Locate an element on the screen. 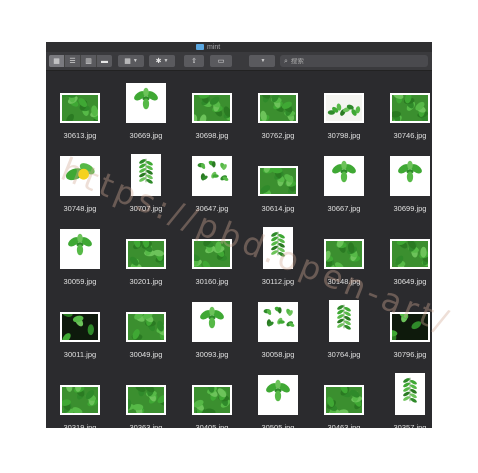 This screenshot has height=473, width=478. file-name: 30762.jpg is located at coordinates (278, 135).